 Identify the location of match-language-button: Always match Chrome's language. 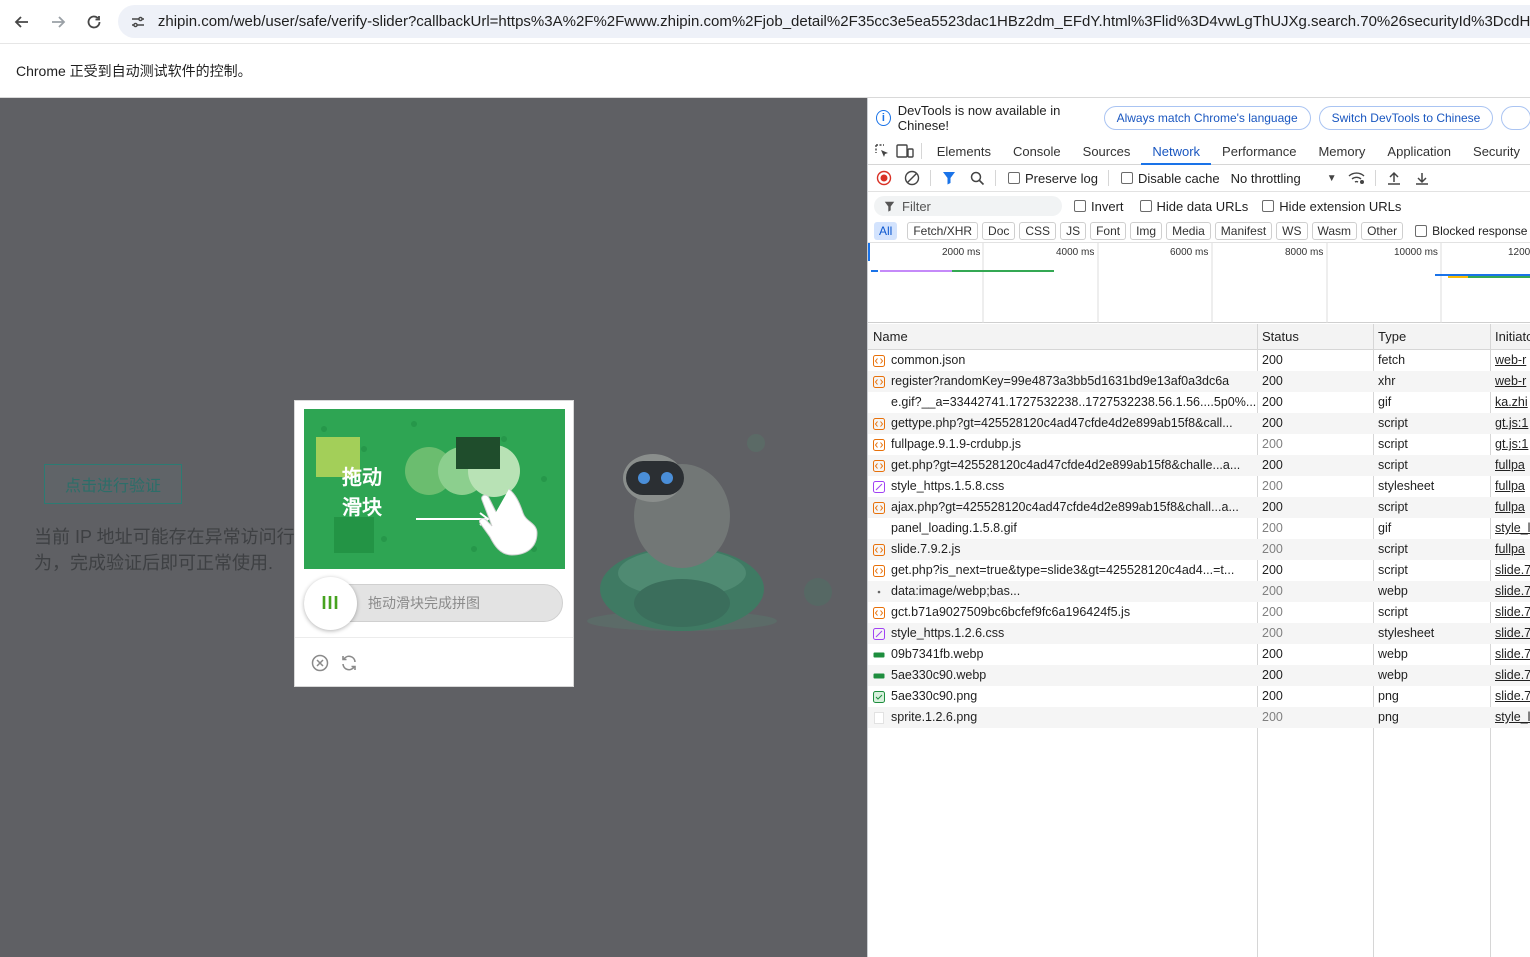
(1207, 118).